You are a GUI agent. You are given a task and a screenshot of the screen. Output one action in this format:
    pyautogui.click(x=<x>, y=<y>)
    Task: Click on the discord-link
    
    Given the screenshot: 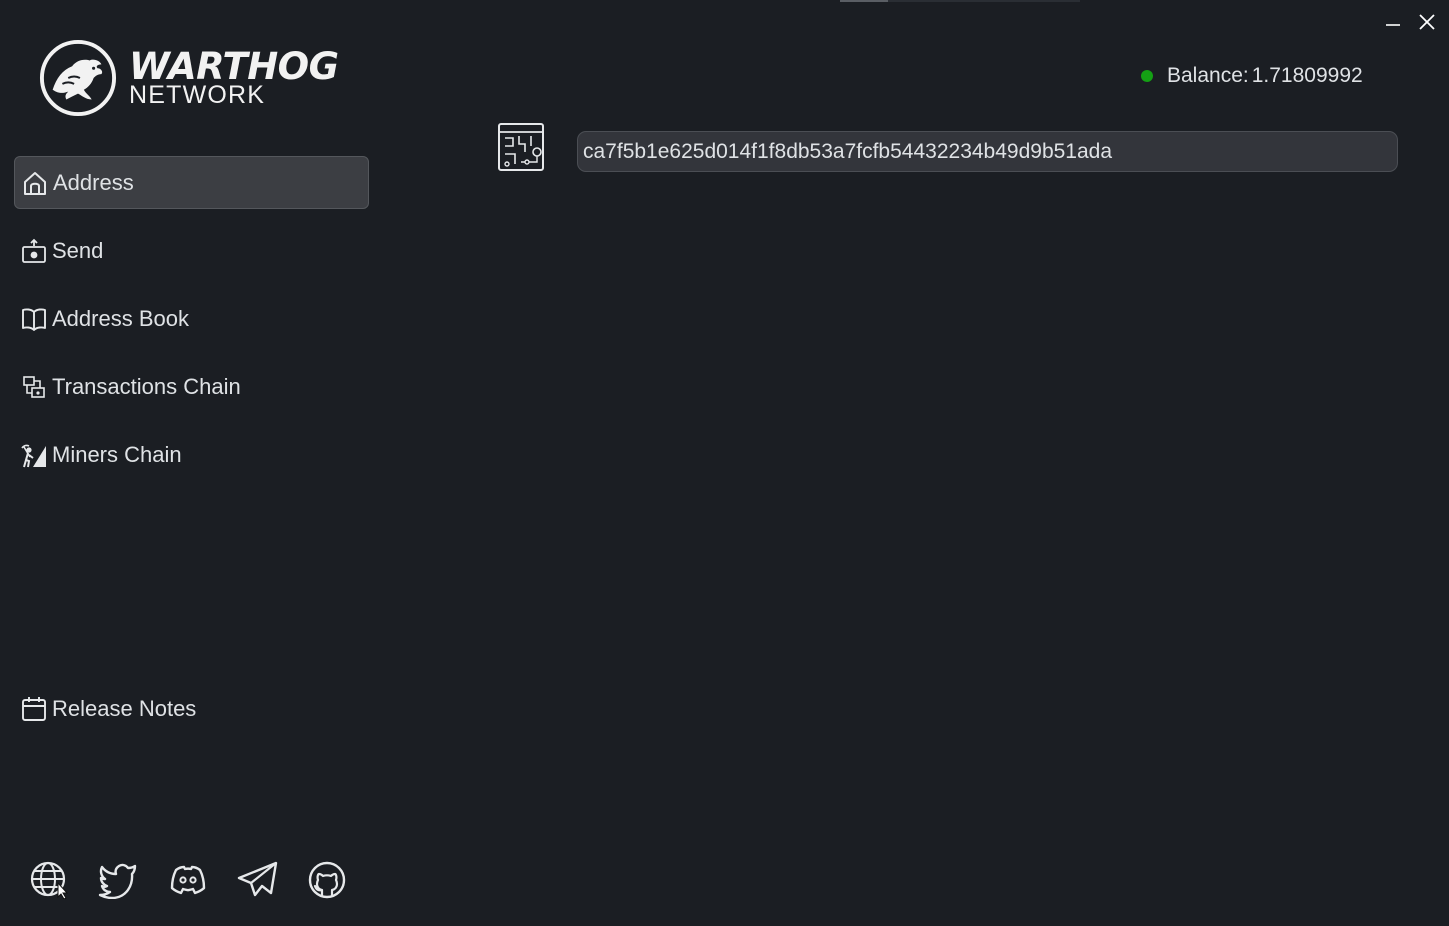 What is the action you would take?
    pyautogui.click(x=188, y=879)
    